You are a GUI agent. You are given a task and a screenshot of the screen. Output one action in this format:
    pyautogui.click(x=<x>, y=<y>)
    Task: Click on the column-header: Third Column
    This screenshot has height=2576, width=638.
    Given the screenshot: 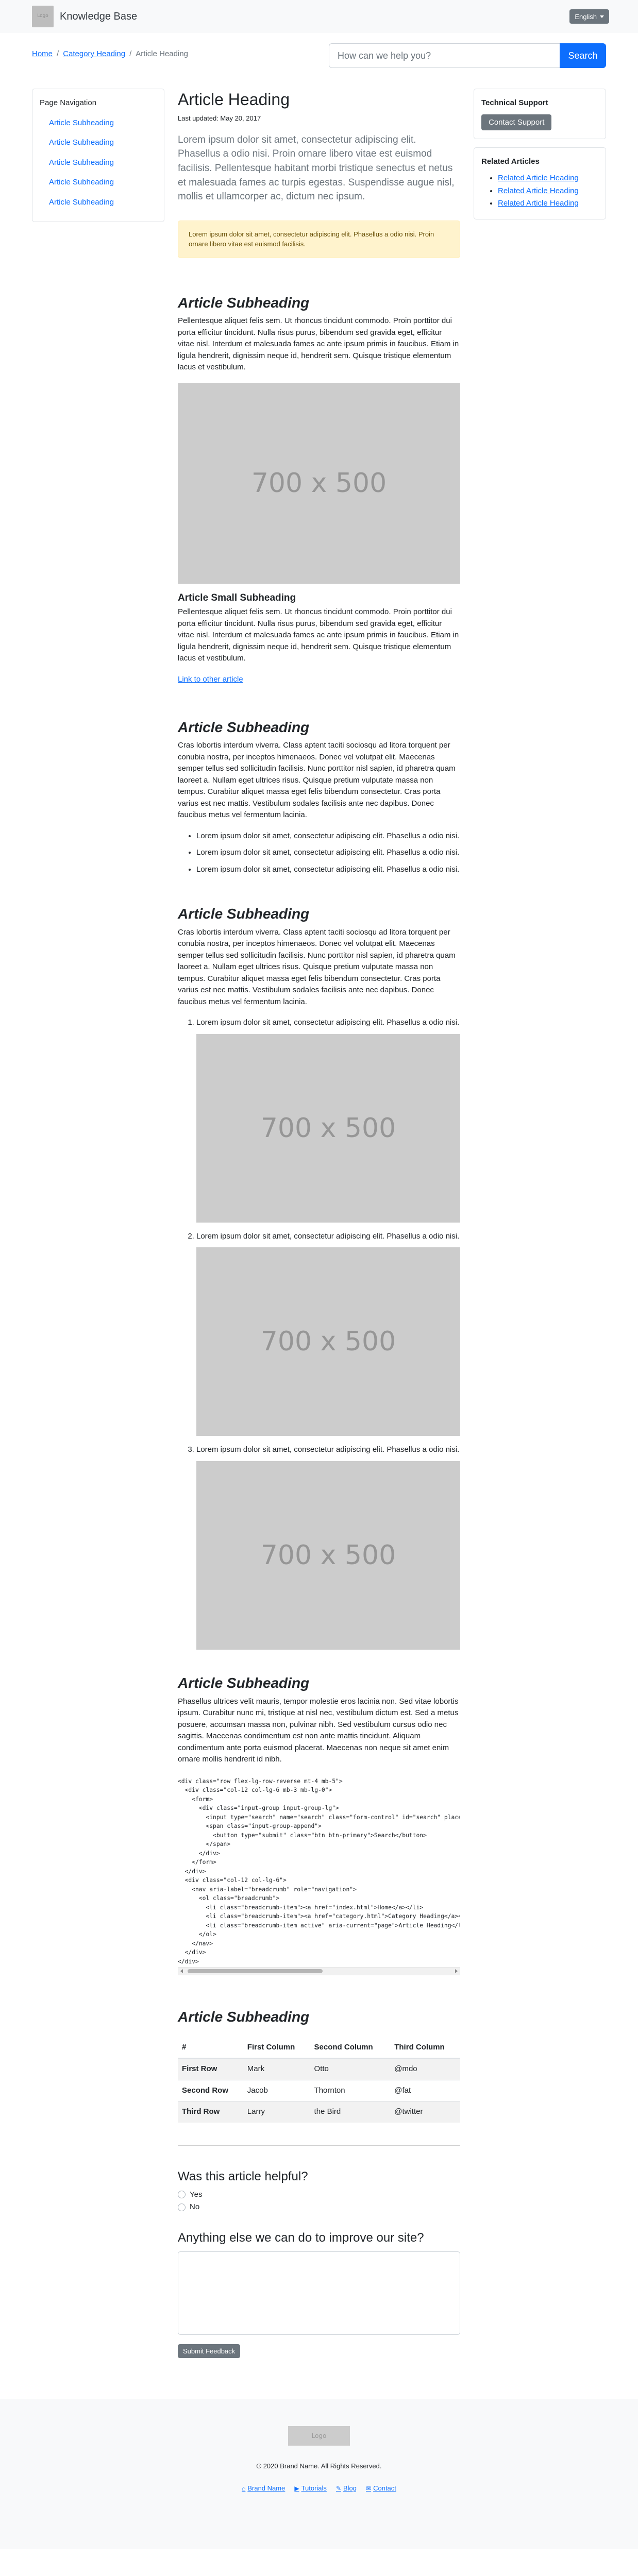 What is the action you would take?
    pyautogui.click(x=425, y=2048)
    